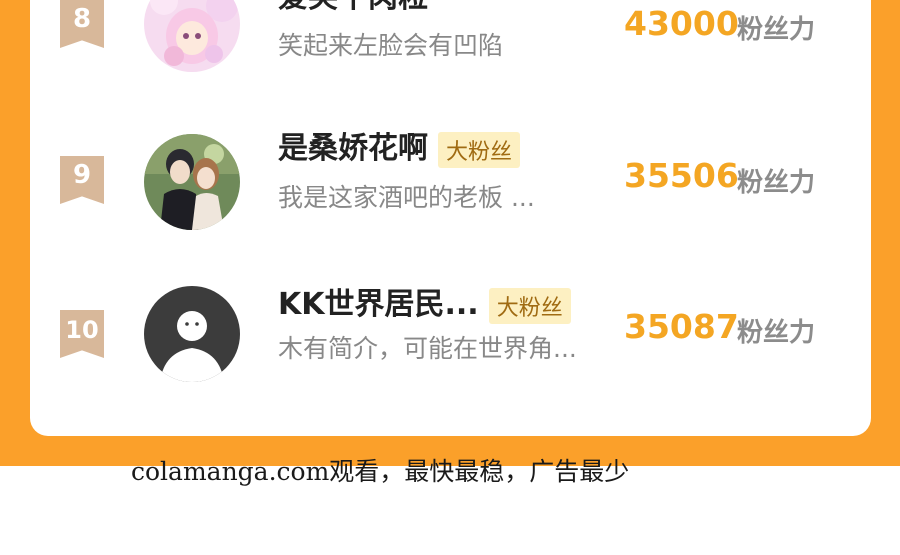 The height and width of the screenshot is (555, 900). Describe the element at coordinates (681, 175) in the screenshot. I see `fan-score-value: 35506` at that location.